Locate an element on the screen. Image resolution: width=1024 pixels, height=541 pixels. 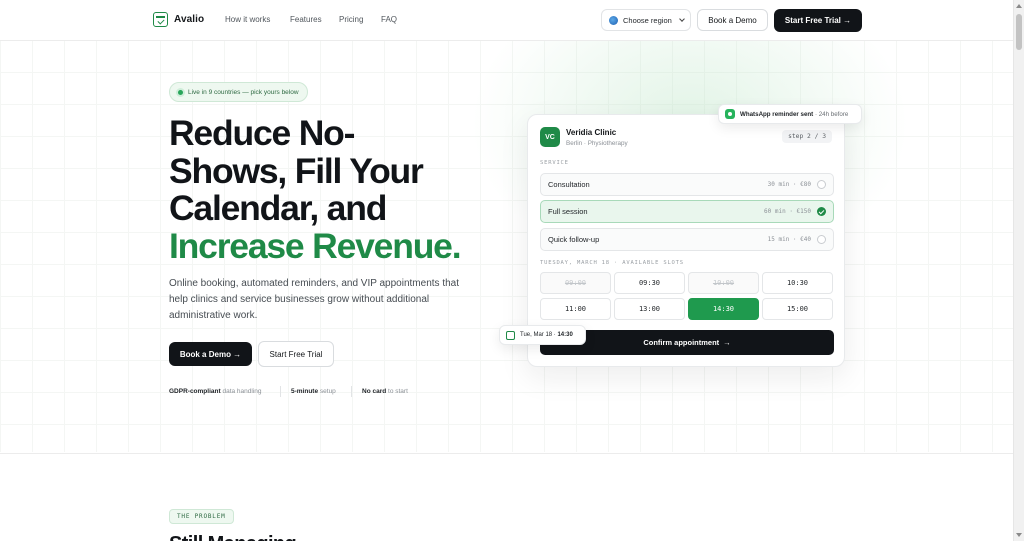
section-divider is located at coordinates (506, 453).